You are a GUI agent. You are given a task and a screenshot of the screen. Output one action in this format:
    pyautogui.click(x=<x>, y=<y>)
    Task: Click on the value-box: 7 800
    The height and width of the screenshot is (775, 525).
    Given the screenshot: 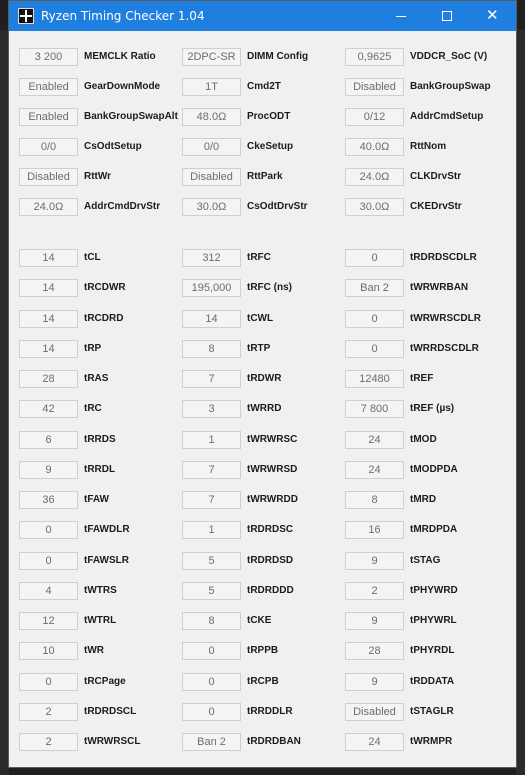 What is the action you would take?
    pyautogui.click(x=374, y=409)
    